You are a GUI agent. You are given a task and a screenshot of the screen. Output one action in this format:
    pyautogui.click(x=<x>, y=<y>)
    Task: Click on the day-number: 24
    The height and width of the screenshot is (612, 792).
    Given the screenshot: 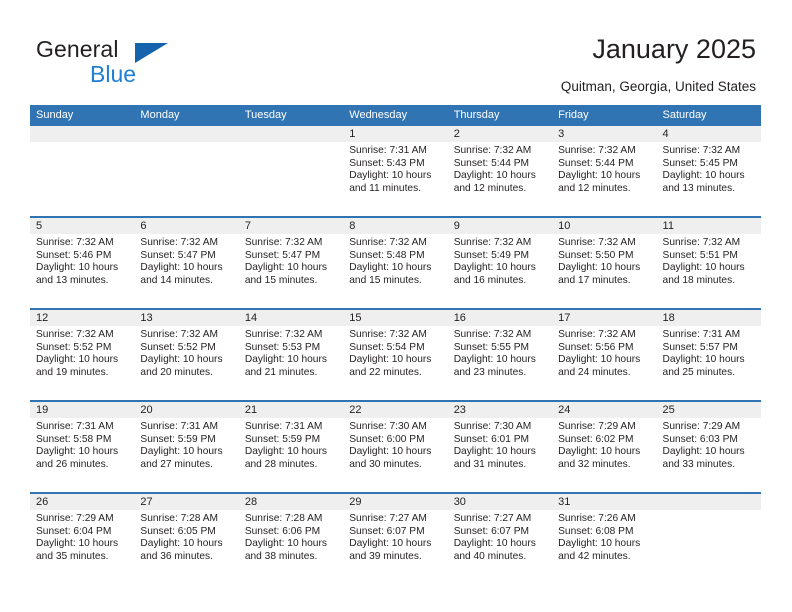 What is the action you would take?
    pyautogui.click(x=604, y=410)
    